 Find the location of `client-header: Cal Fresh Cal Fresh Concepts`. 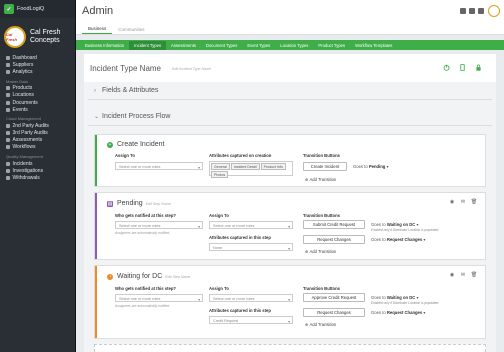

client-header: Cal Fresh Cal Fresh Concepts is located at coordinates (37, 36).